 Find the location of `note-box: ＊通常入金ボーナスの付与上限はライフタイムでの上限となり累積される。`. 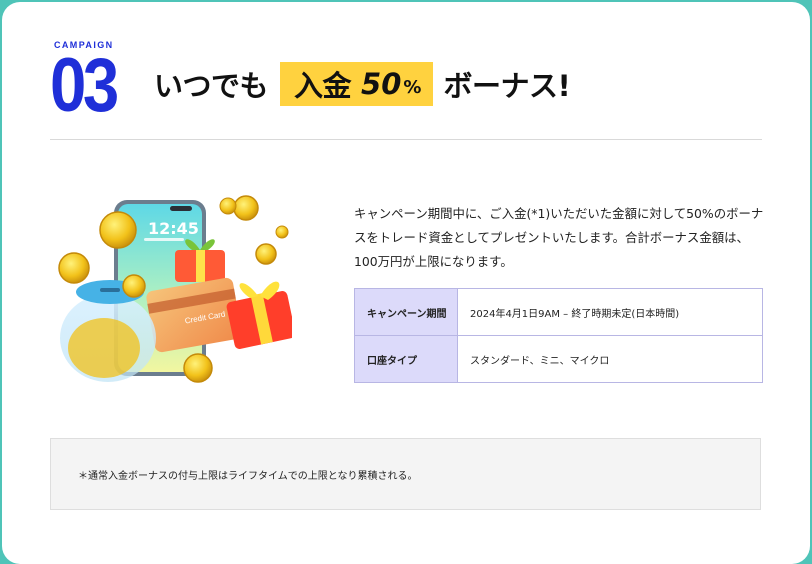

note-box: ＊通常入金ボーナスの付与上限はライフタイムでの上限となり累積される。 is located at coordinates (405, 474).